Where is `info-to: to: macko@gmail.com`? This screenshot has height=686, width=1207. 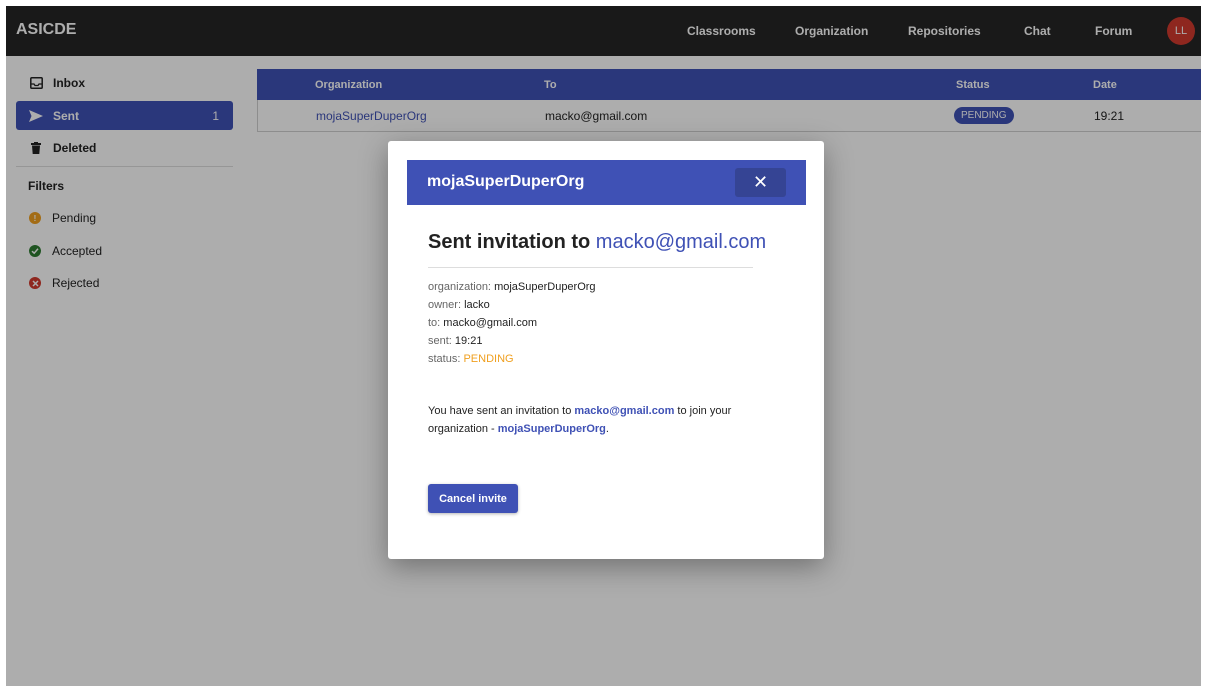 info-to: to: macko@gmail.com is located at coordinates (482, 323).